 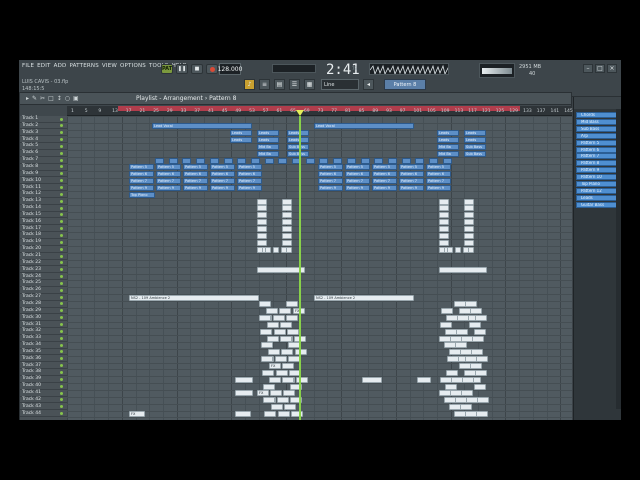 I want to click on track-header-row: Track 26, so click(x=43, y=290).